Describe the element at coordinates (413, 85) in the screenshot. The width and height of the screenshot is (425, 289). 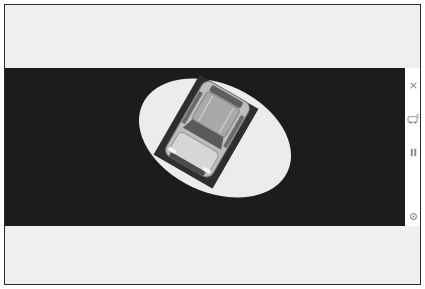
I see `close-icon` at that location.